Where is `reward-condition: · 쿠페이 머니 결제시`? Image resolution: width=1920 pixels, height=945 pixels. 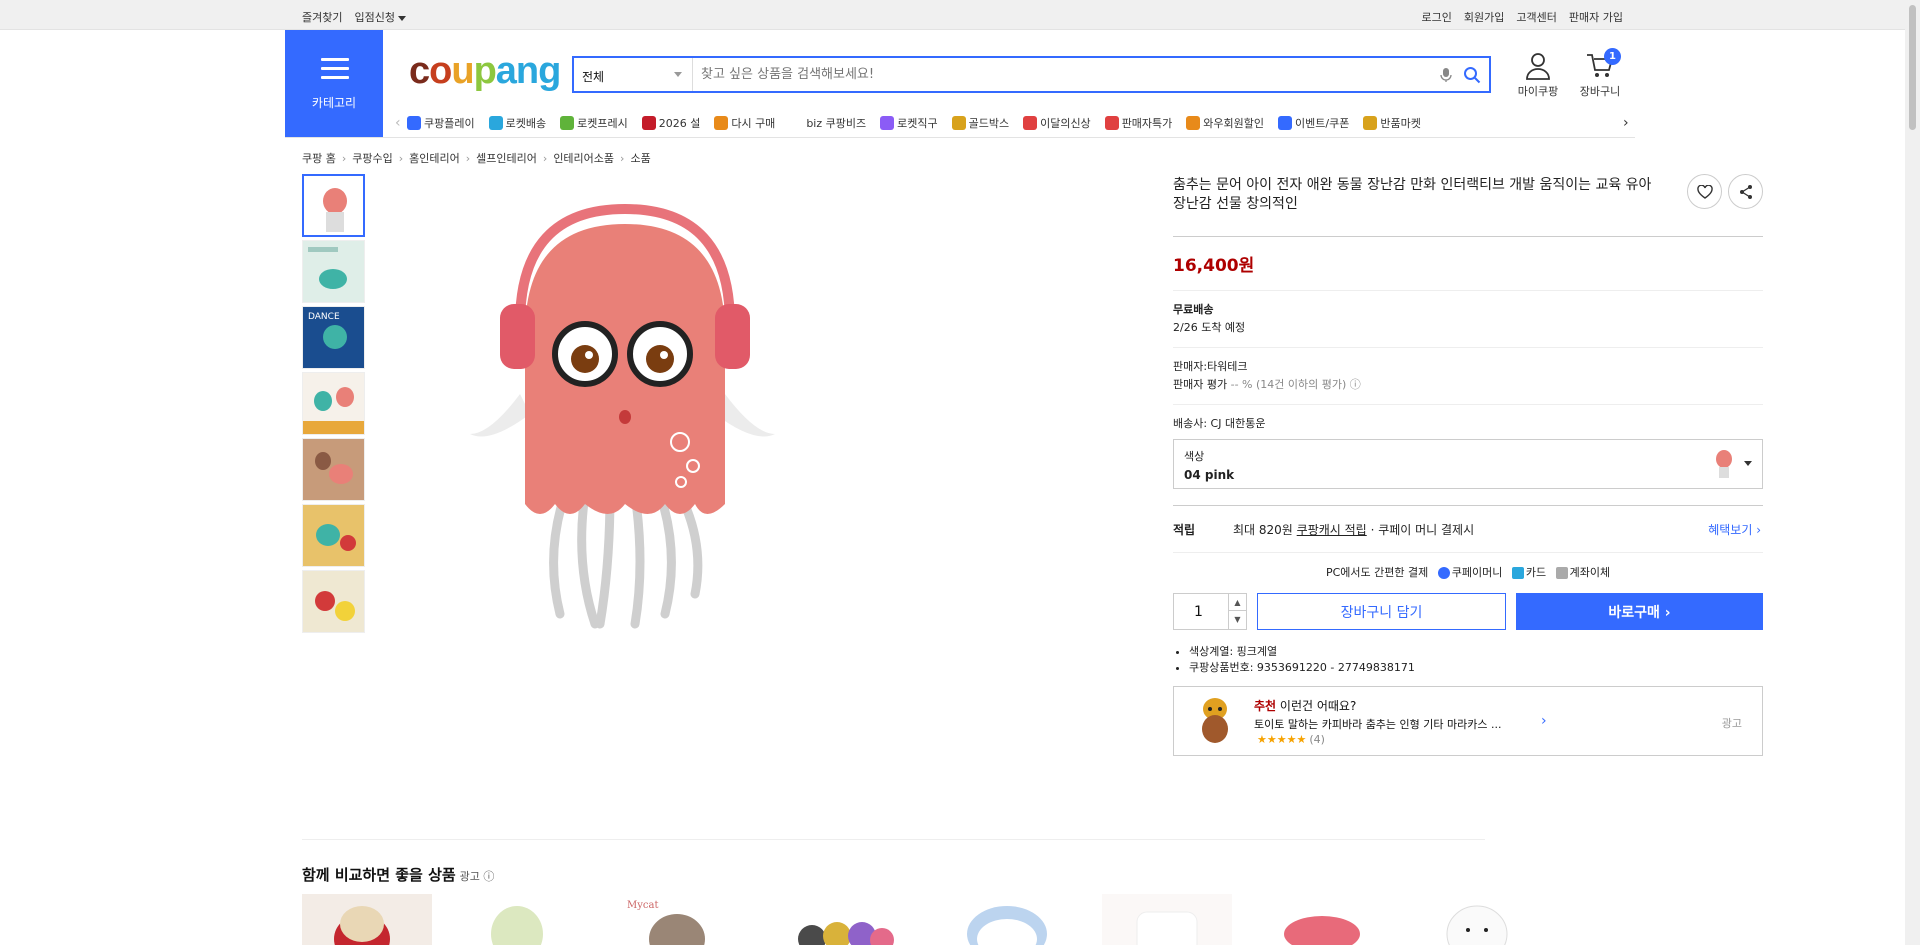 reward-condition: · 쿠페이 머니 결제시 is located at coordinates (1422, 529).